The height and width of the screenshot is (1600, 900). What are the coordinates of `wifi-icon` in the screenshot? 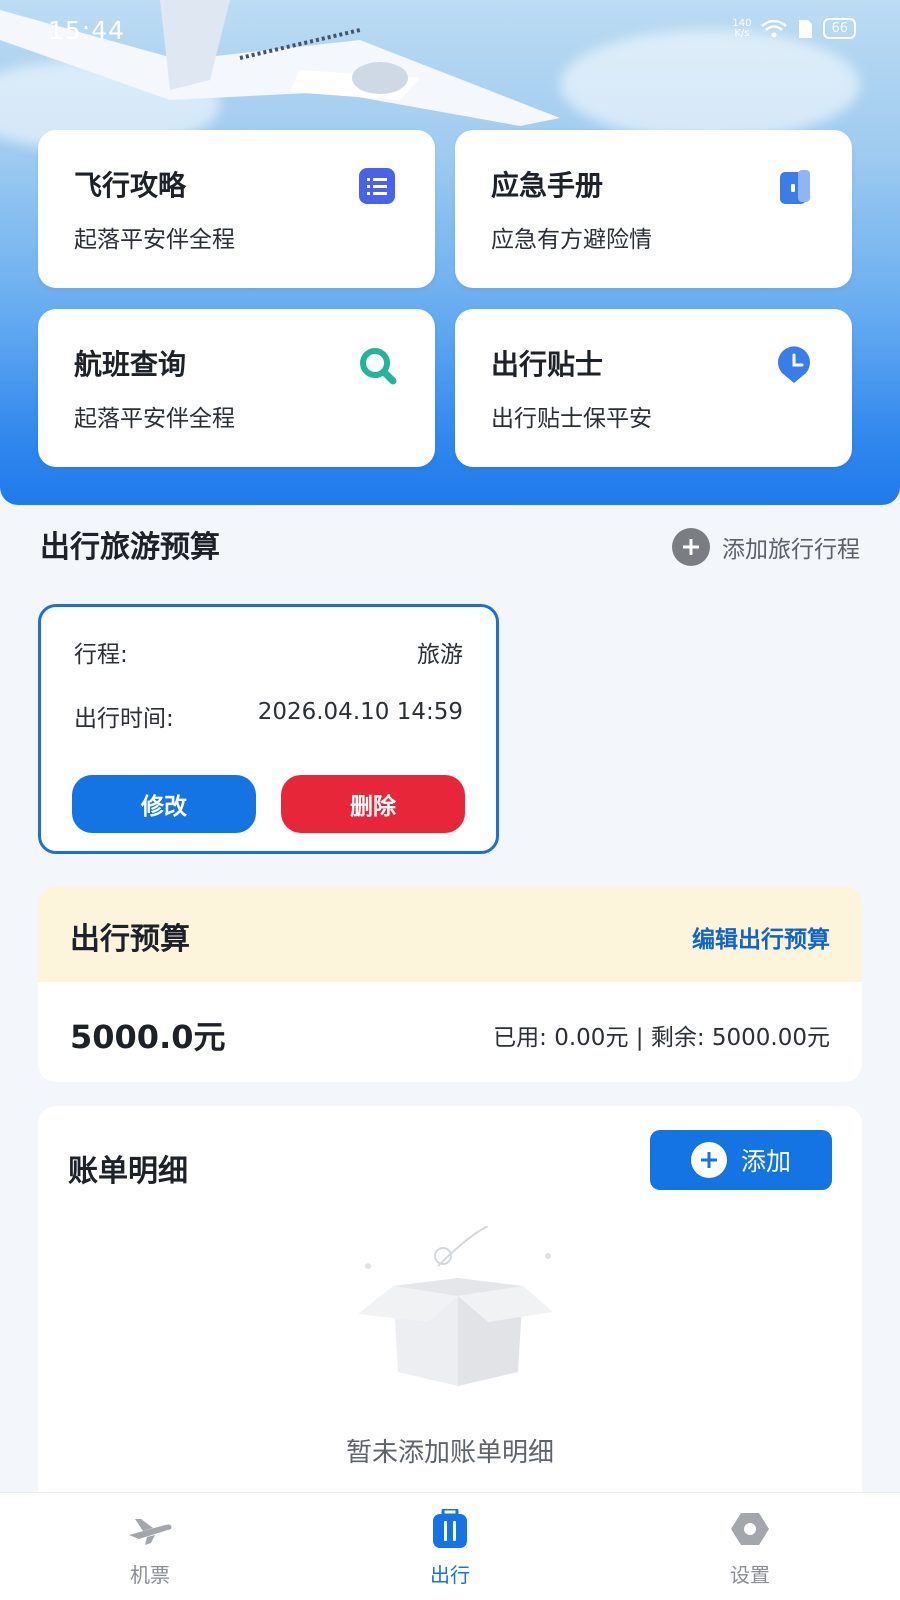 It's located at (774, 28).